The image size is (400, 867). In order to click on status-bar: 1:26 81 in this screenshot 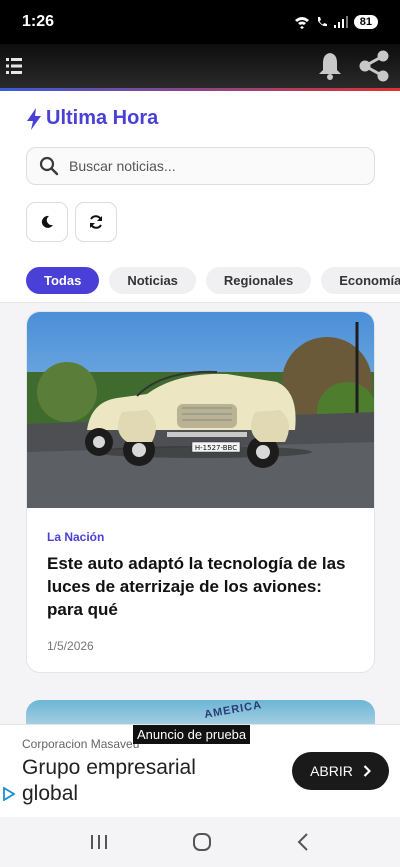, I will do `click(200, 22)`.